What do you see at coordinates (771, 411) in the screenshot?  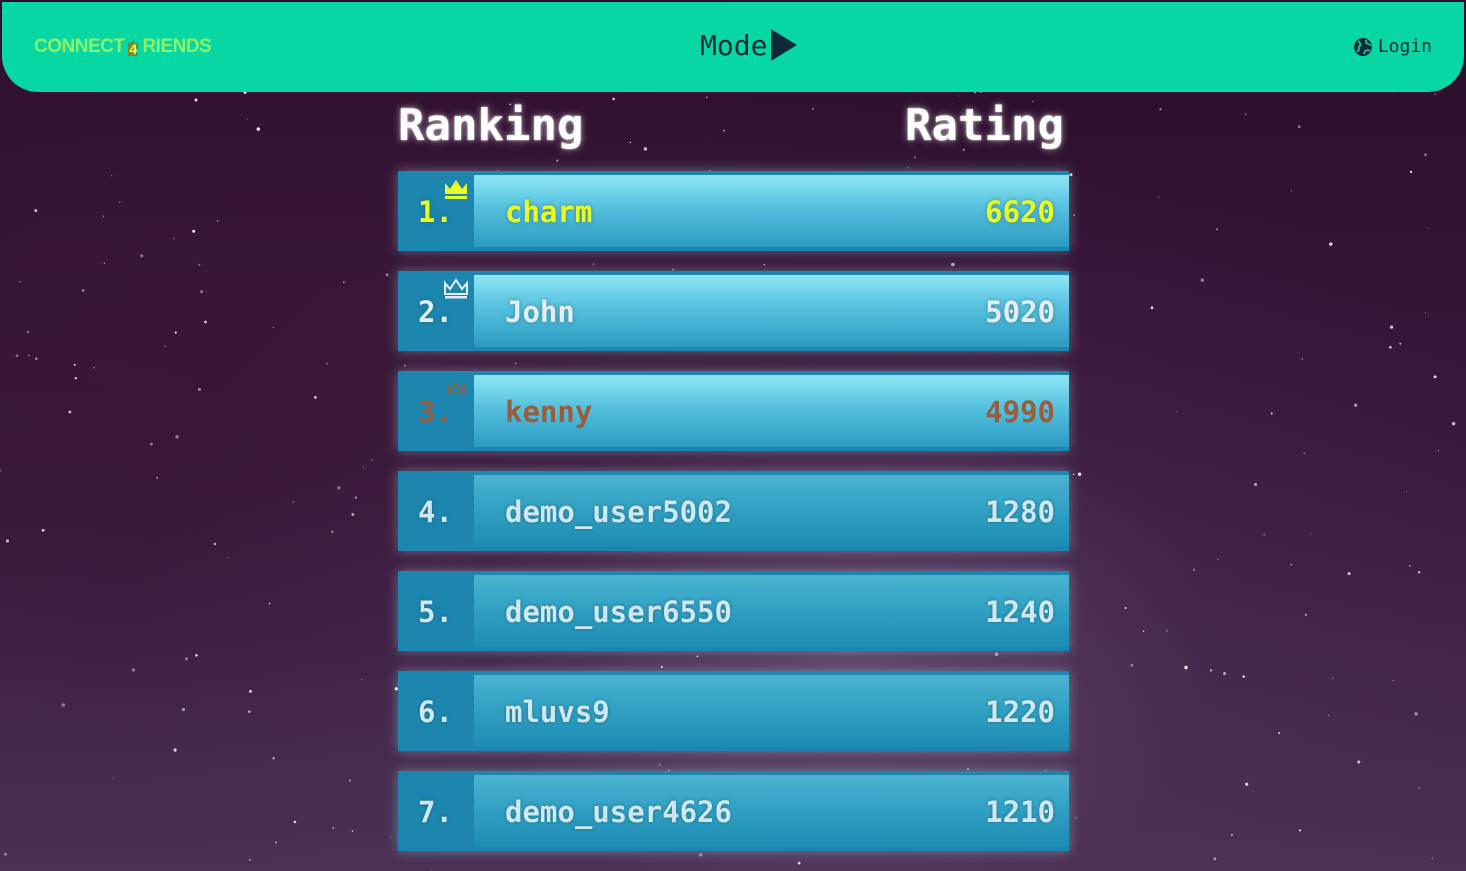 I see `player-cell: kenny 4990` at bounding box center [771, 411].